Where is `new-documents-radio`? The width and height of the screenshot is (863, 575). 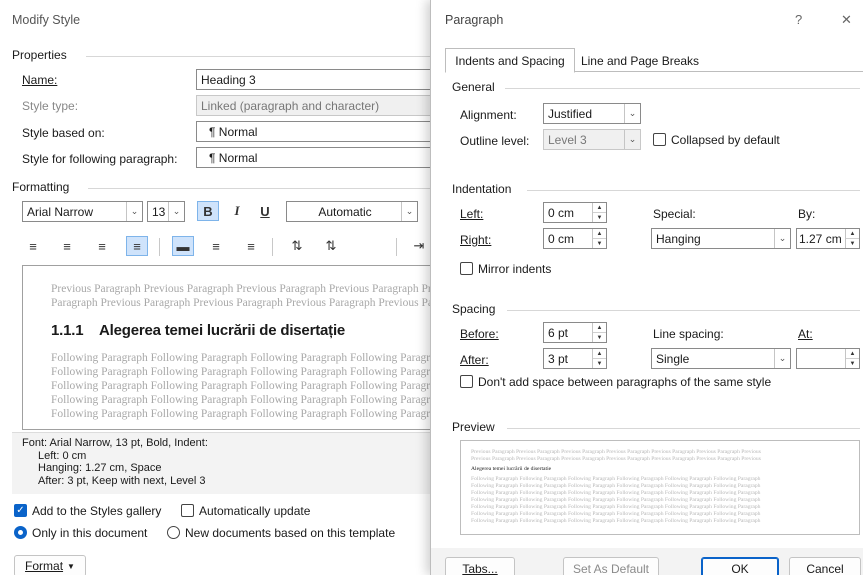 new-documents-radio is located at coordinates (173, 532).